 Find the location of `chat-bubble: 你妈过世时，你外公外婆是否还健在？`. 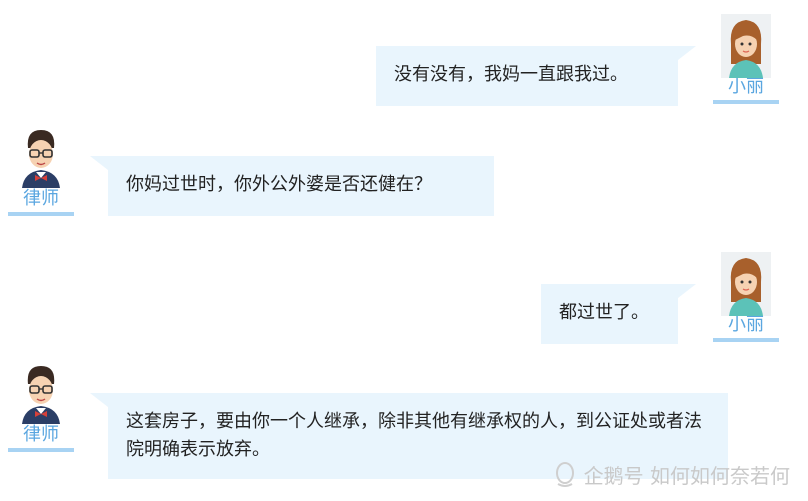

chat-bubble: 你妈过世时，你外公外婆是否还健在？ is located at coordinates (292, 186).